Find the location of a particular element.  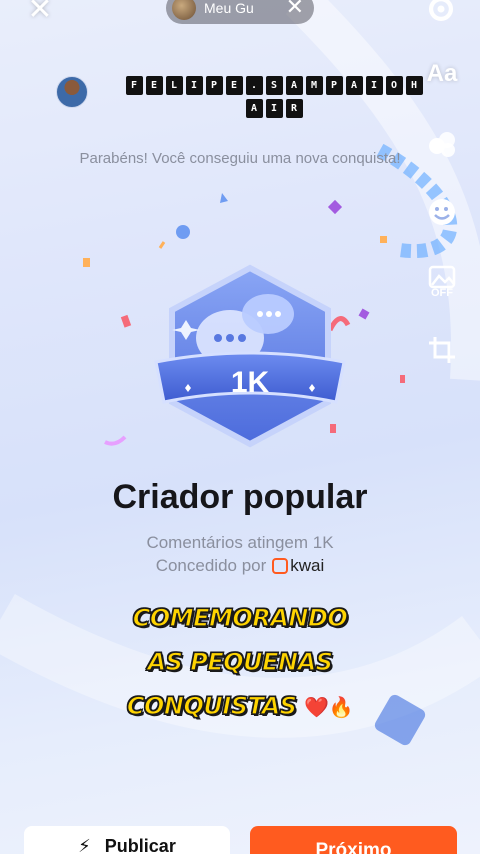

image-off-label: OFF is located at coordinates (442, 293).